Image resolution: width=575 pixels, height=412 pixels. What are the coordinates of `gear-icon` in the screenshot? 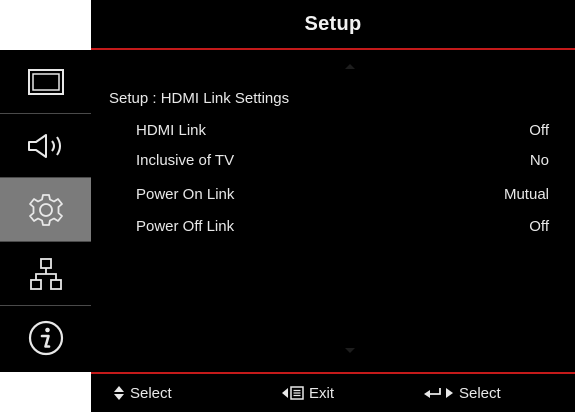 It's located at (45, 209).